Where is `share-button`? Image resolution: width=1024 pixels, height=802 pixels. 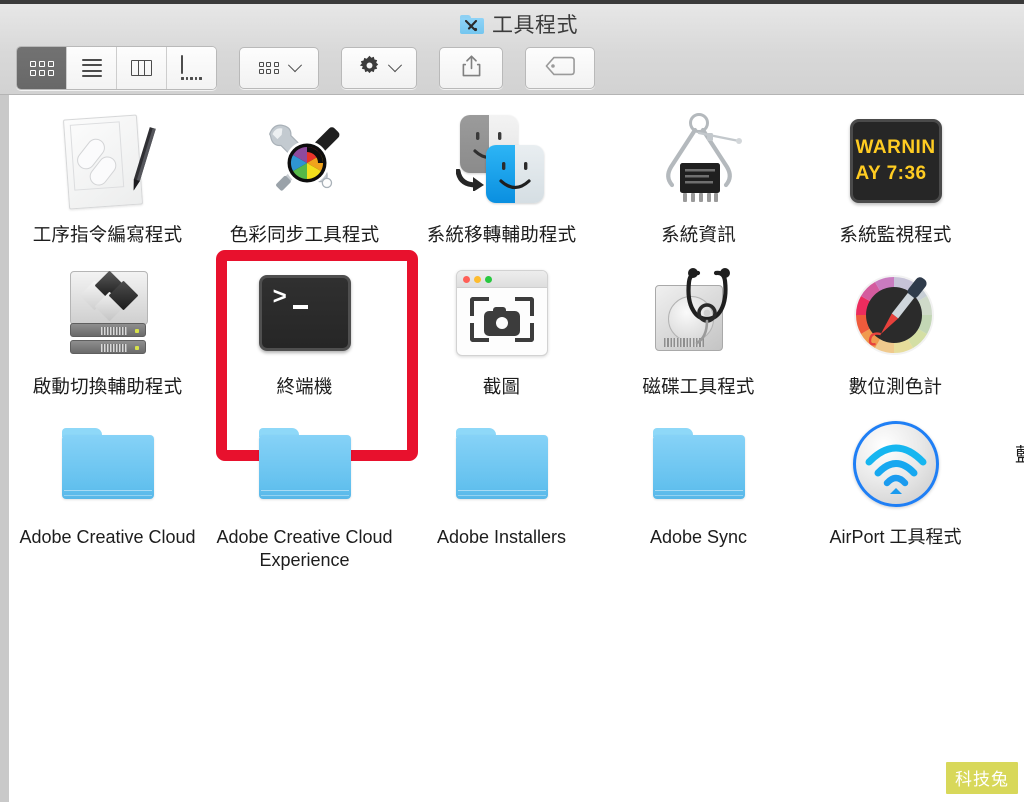 share-button is located at coordinates (471, 68).